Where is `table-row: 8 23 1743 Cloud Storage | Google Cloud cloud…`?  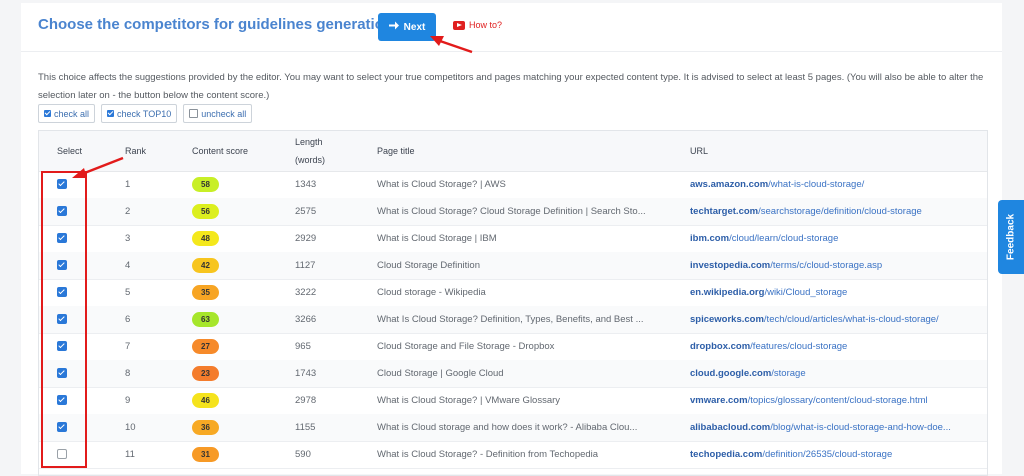
table-row: 8 23 1743 Cloud Storage | Google Cloud cloud… is located at coordinates (513, 374).